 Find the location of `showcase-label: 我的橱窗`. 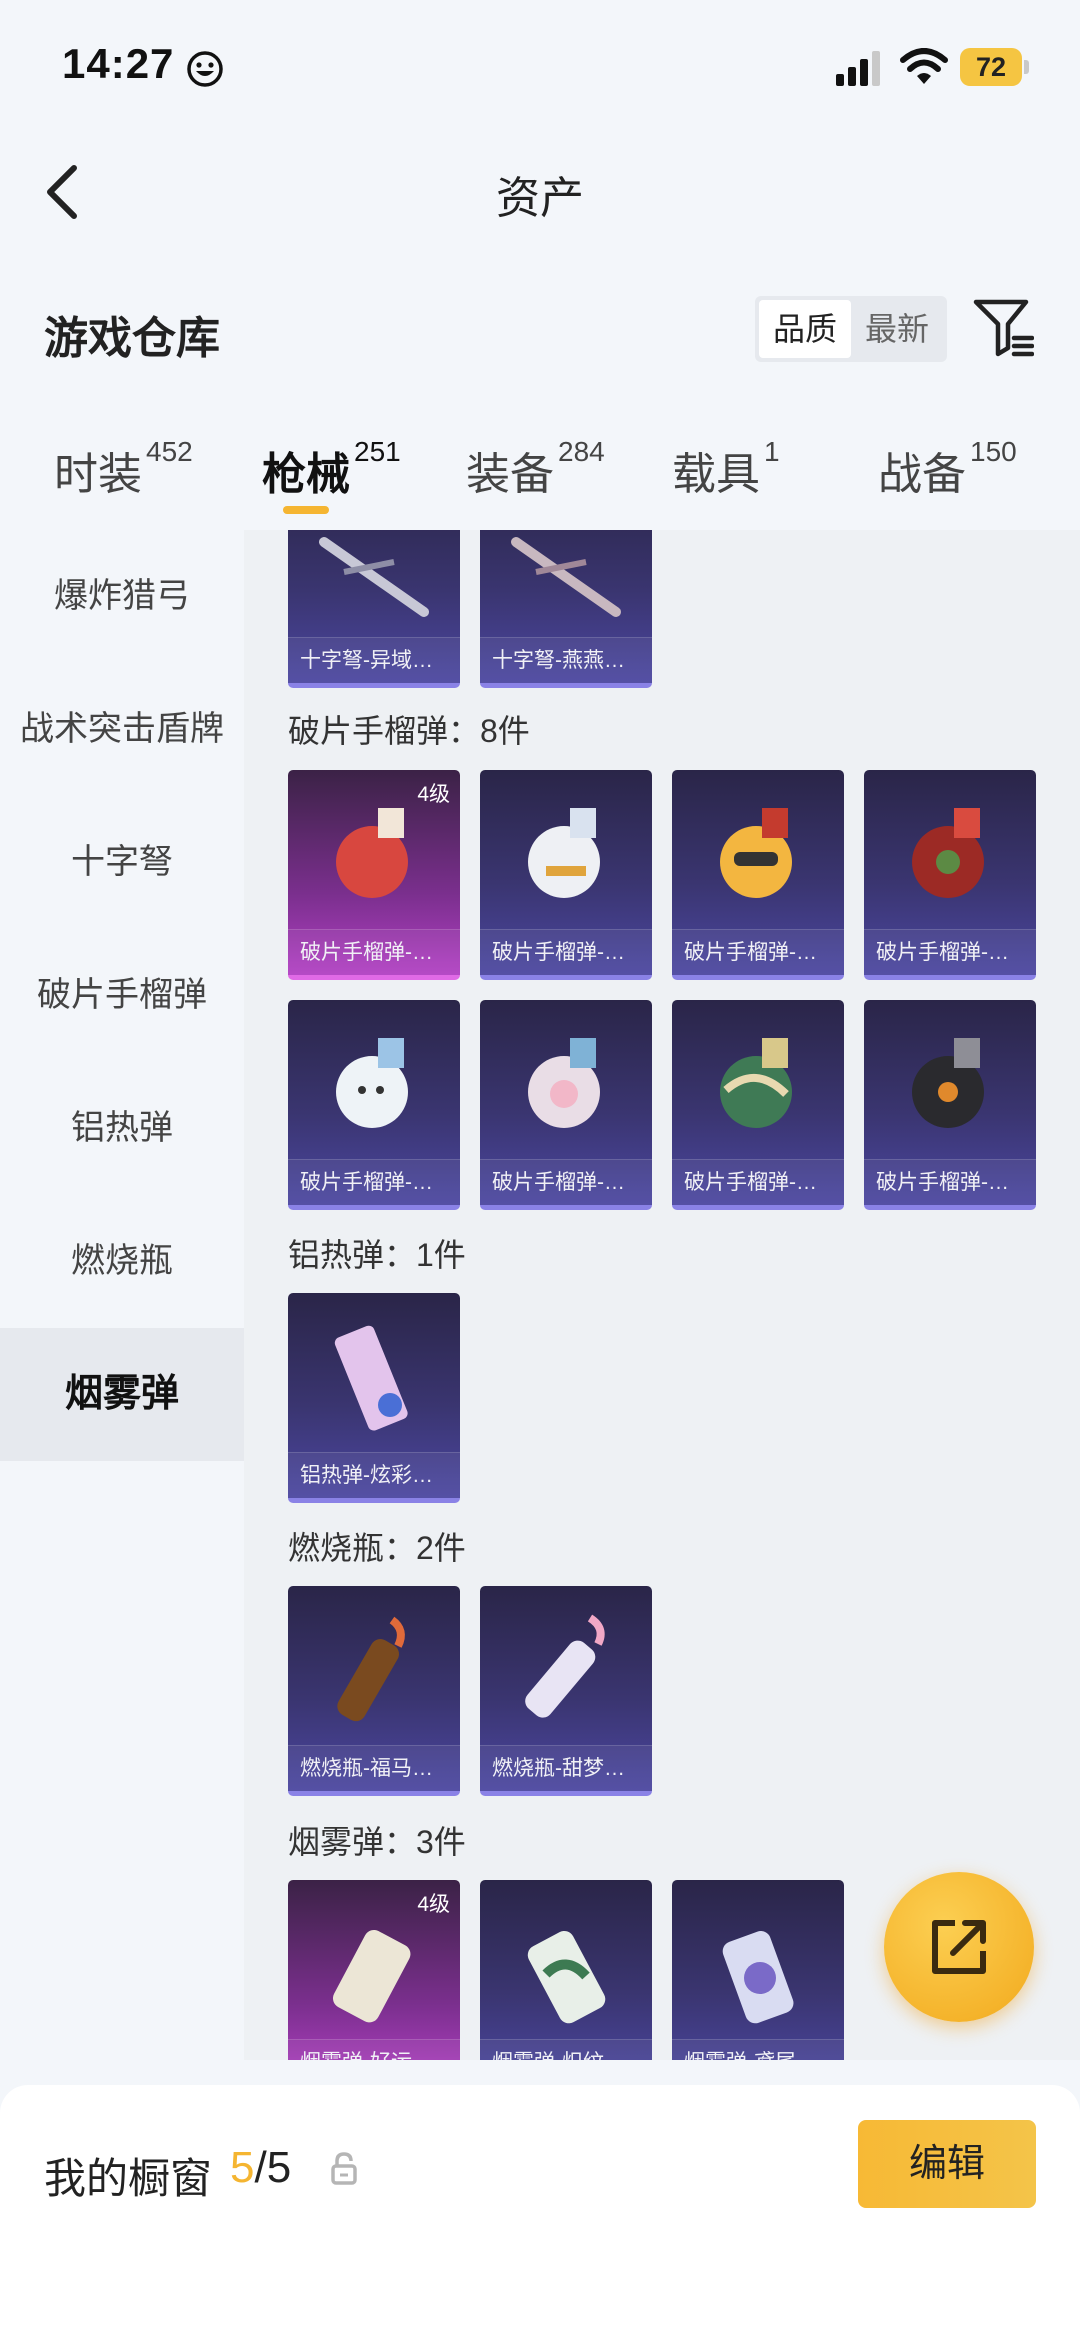

showcase-label: 我的橱窗 is located at coordinates (128, 2178).